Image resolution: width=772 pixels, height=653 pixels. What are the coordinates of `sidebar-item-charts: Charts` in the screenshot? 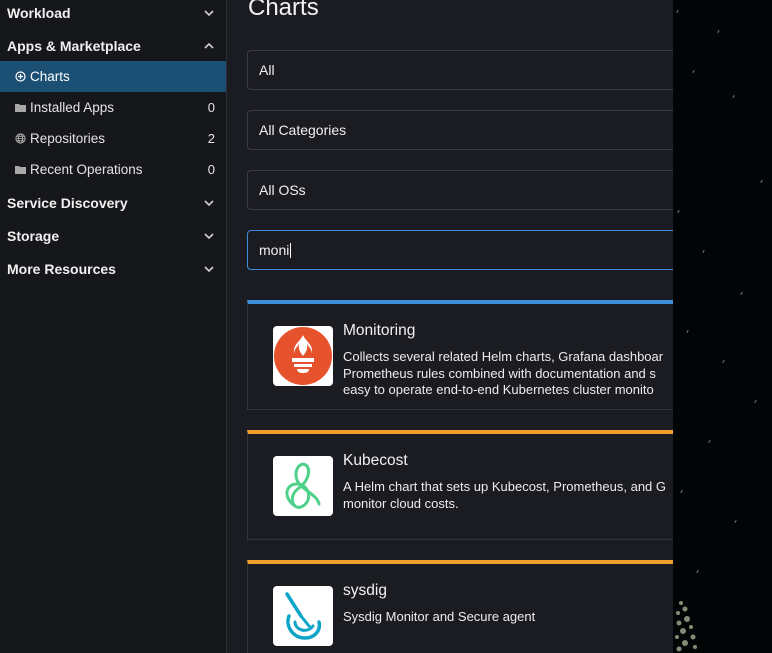 It's located at (113, 76).